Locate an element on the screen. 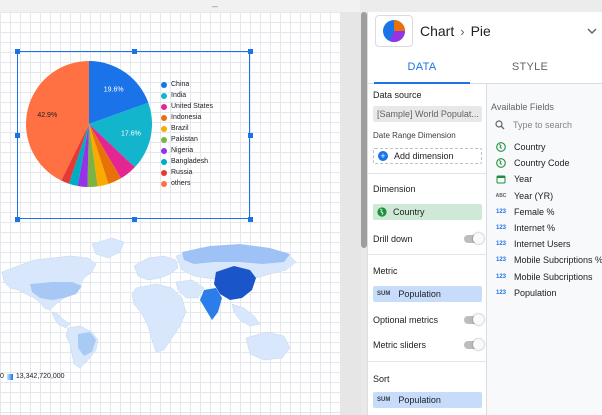 This screenshot has height=415, width=602. legend-label: Brazil is located at coordinates (180, 128).